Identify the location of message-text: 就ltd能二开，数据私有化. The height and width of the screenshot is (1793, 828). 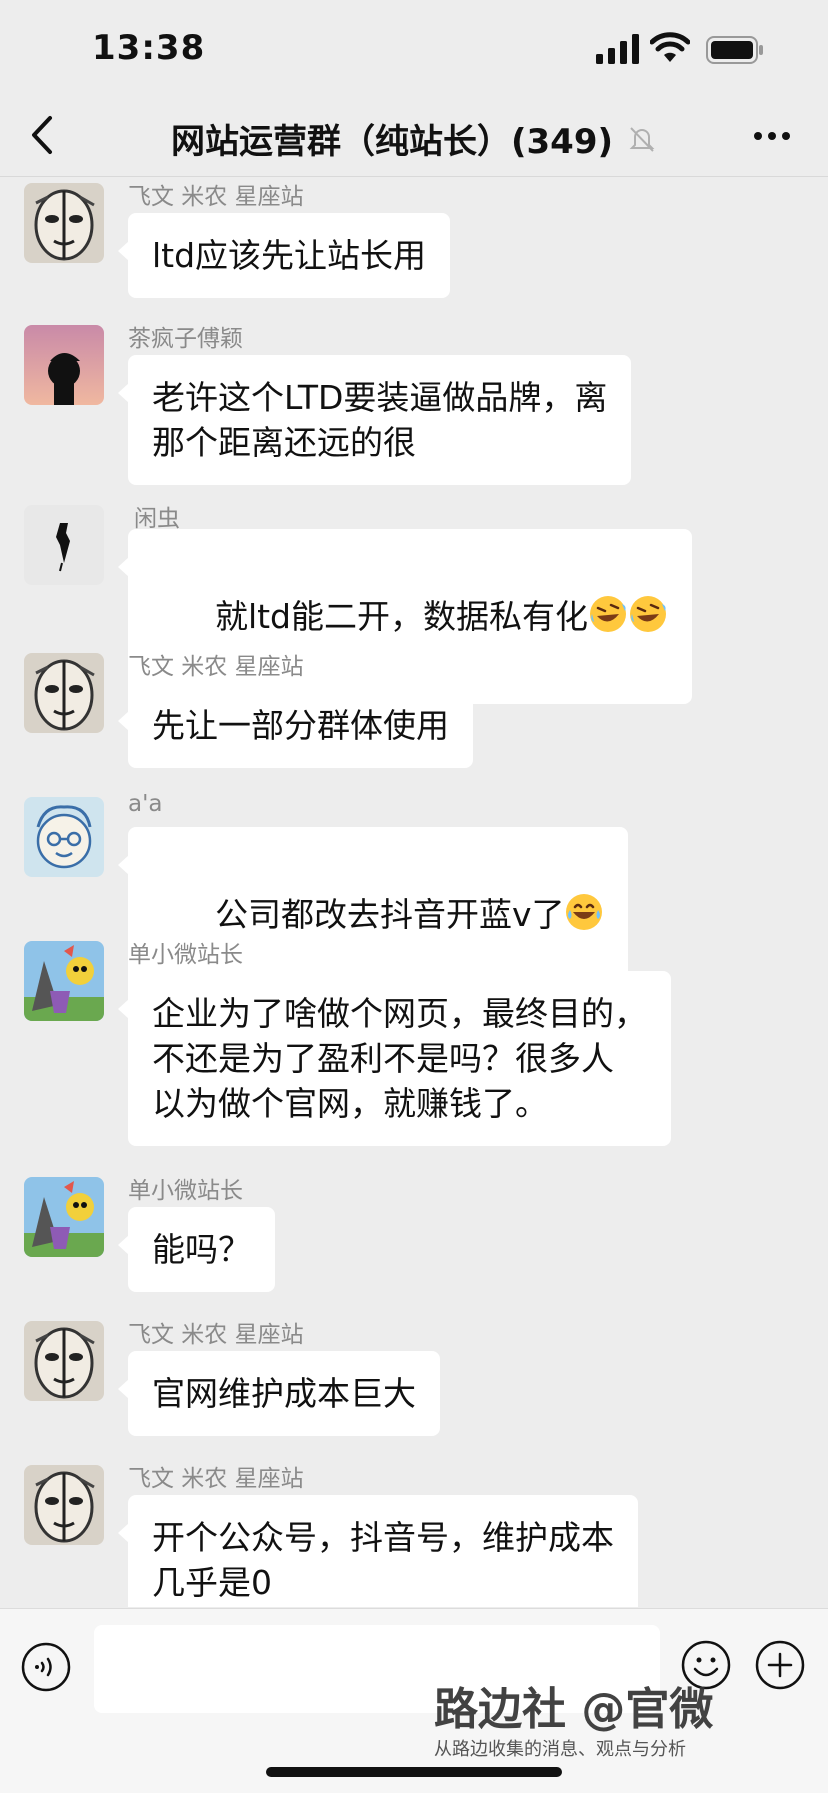
(401, 616).